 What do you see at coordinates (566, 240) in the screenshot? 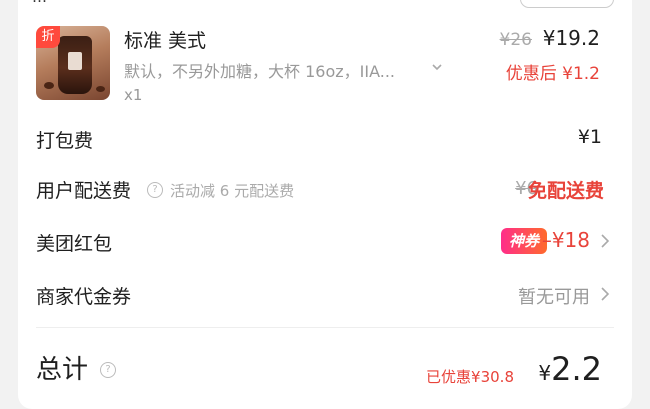
I see `redpacket-value: –¥18` at bounding box center [566, 240].